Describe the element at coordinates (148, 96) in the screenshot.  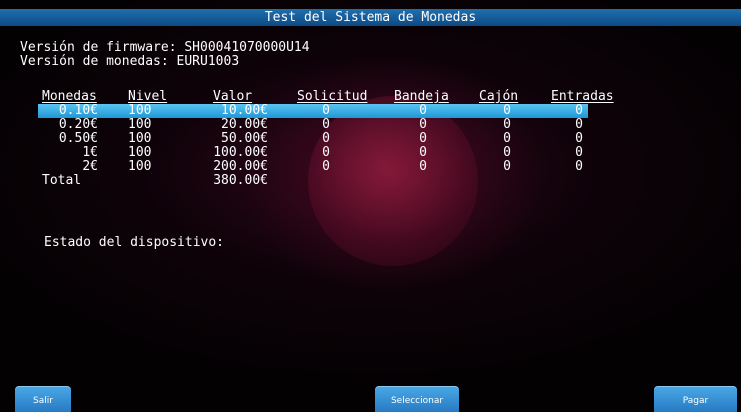
I see `column-header-nivel: Nivel` at that location.